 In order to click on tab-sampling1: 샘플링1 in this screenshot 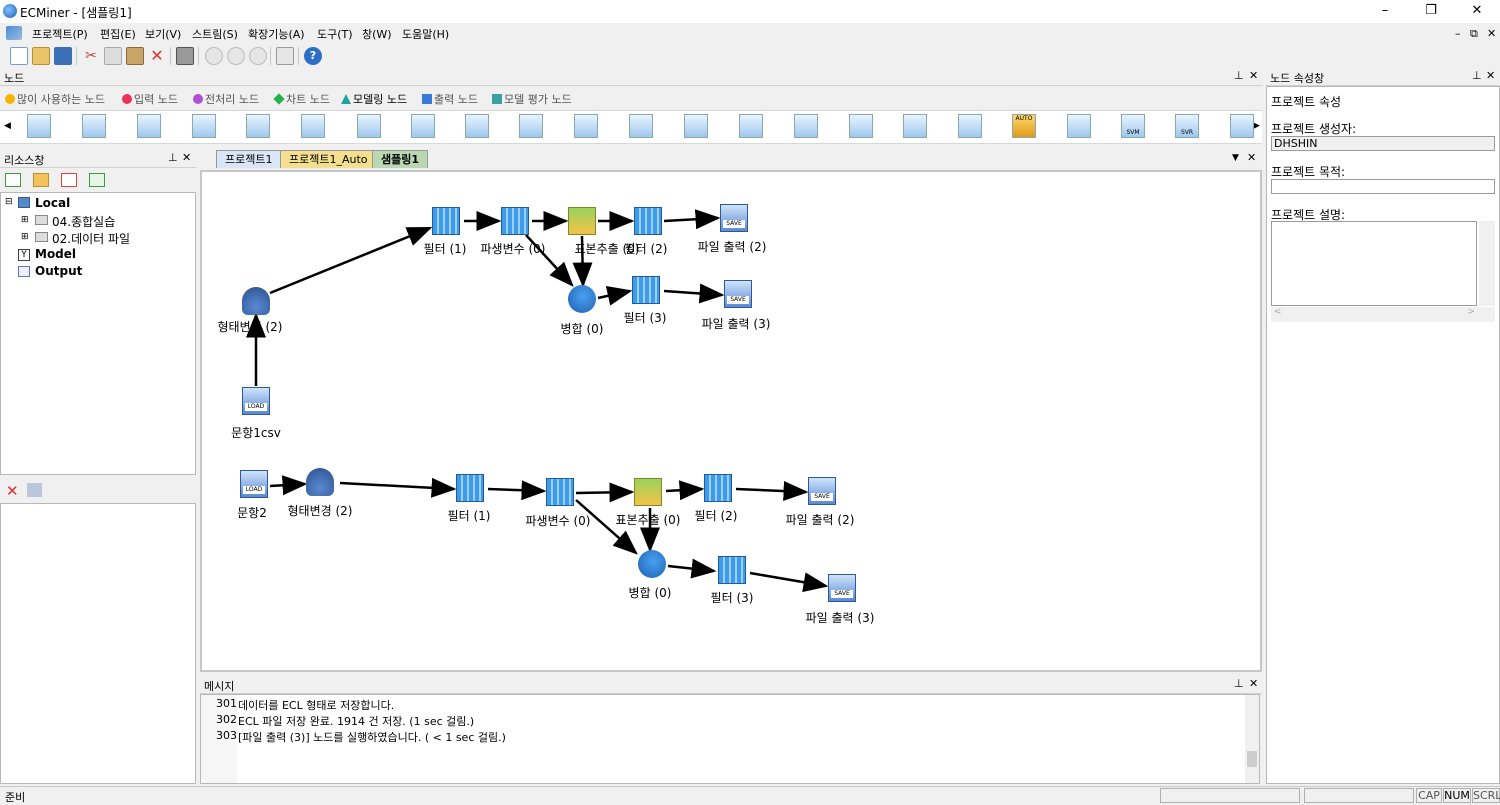, I will do `click(400, 159)`.